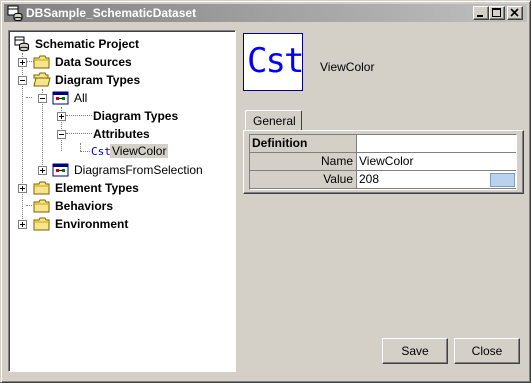  I want to click on tree-item-attributes: Attributes, so click(141, 134).